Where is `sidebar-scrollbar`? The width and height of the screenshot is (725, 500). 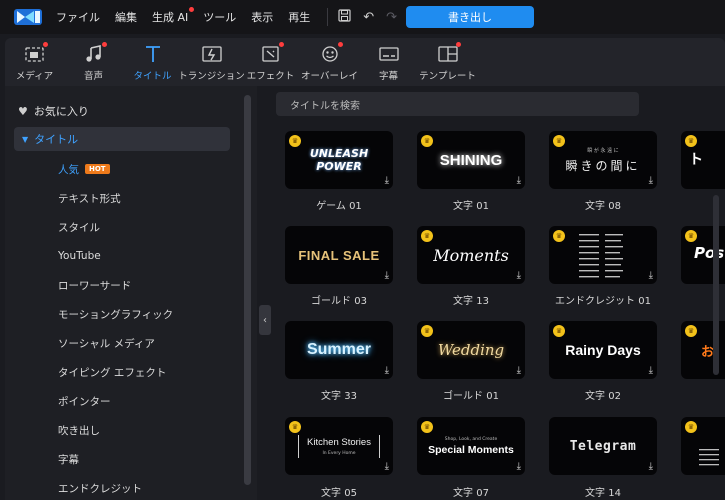
sidebar-scrollbar is located at coordinates (247, 290).